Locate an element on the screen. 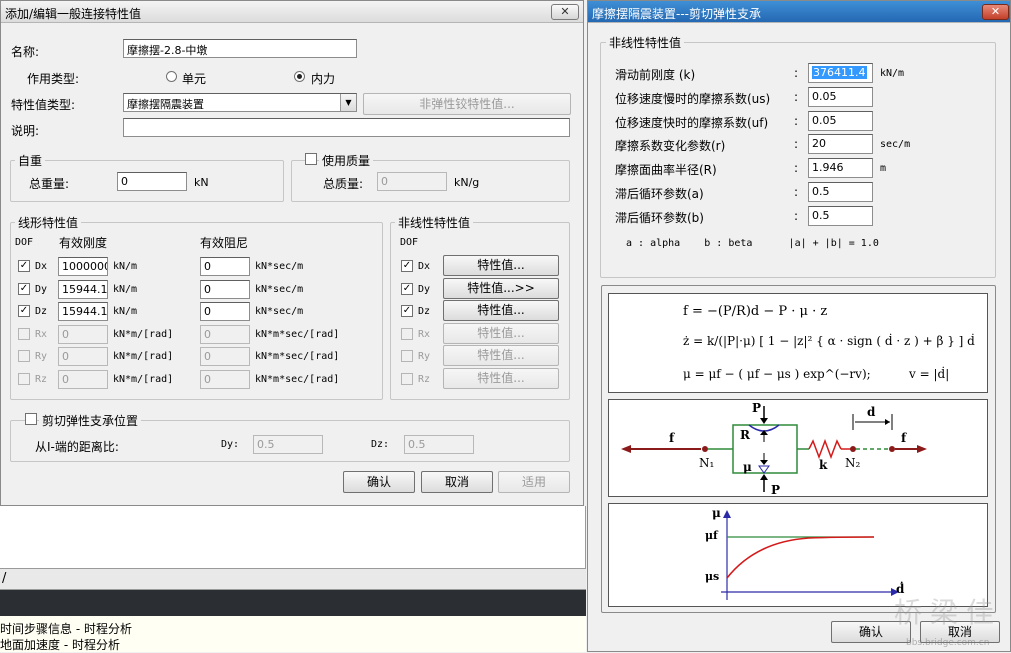 Image resolution: width=1011 pixels, height=653 pixels. model-label-n1: N₁ is located at coordinates (707, 463).